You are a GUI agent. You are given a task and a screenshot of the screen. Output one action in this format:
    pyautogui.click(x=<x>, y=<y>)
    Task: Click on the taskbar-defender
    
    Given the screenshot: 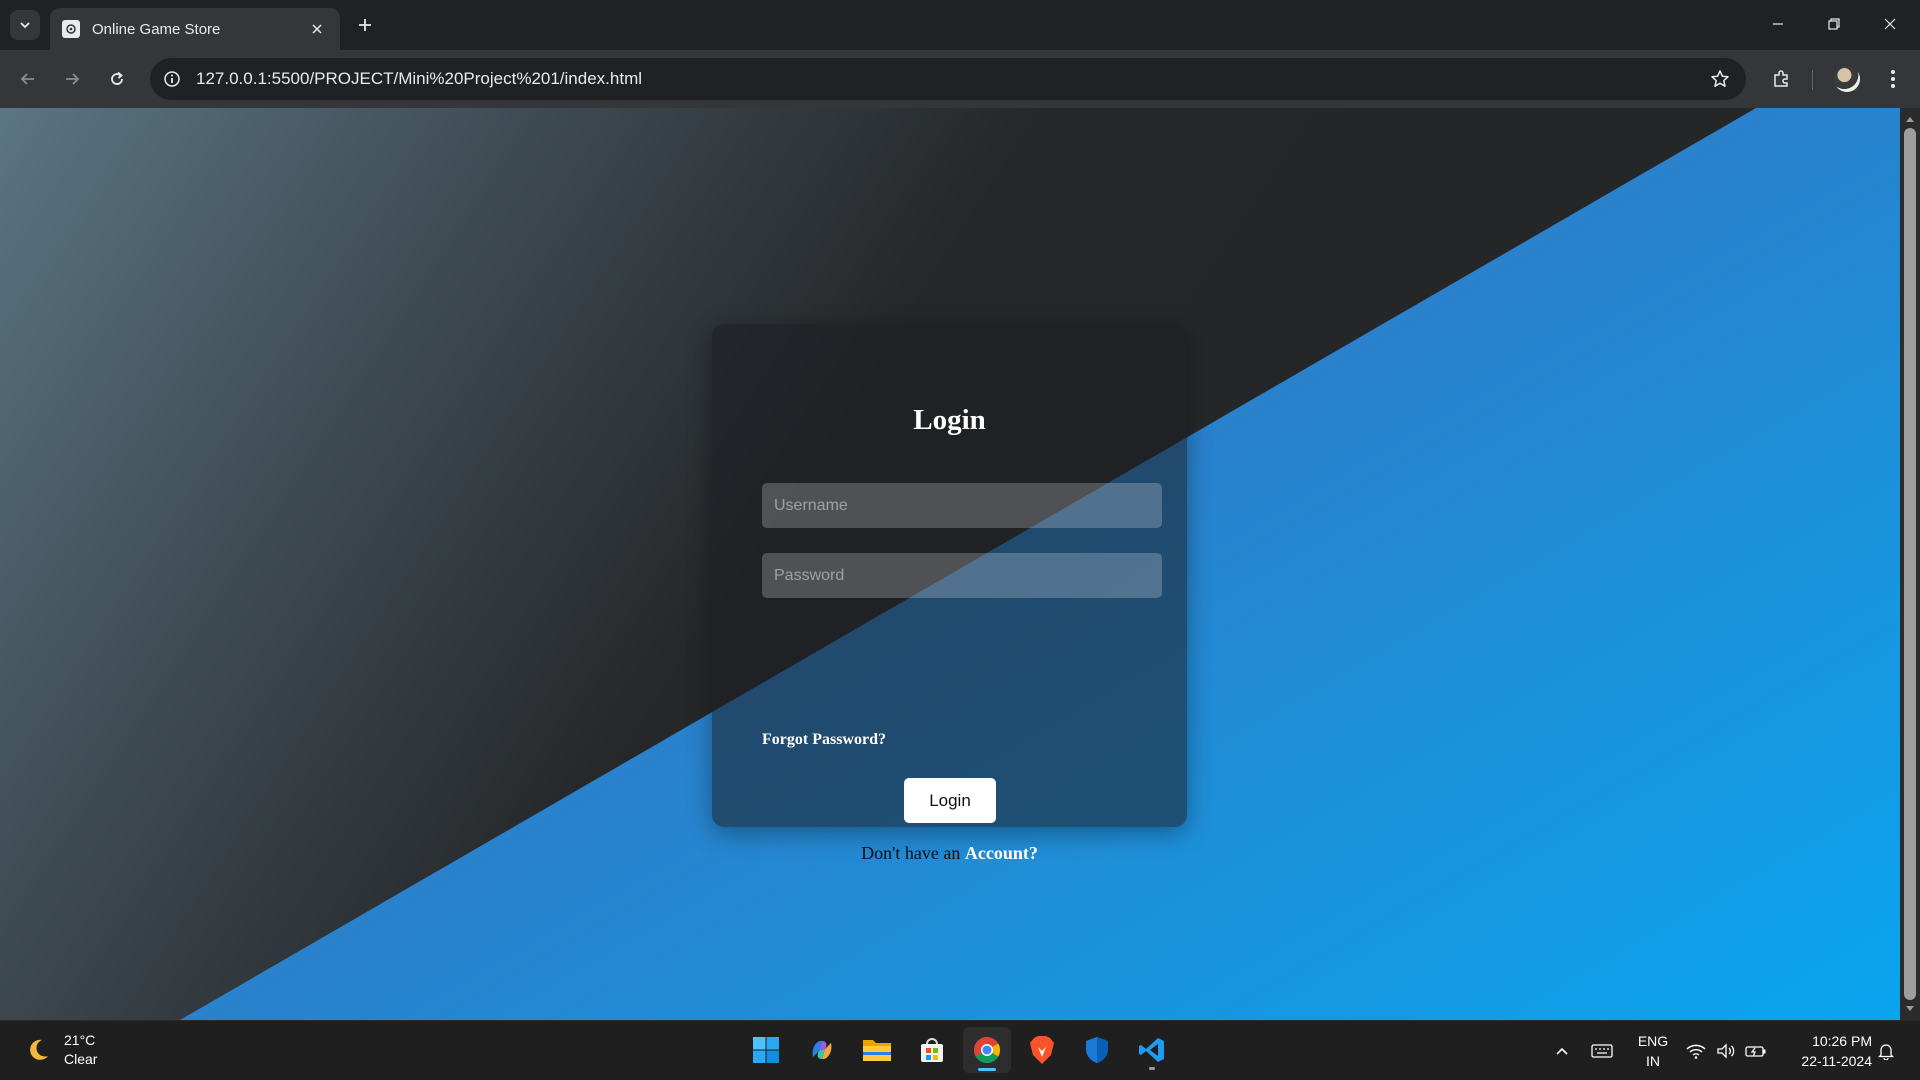 What is the action you would take?
    pyautogui.click(x=1097, y=1050)
    